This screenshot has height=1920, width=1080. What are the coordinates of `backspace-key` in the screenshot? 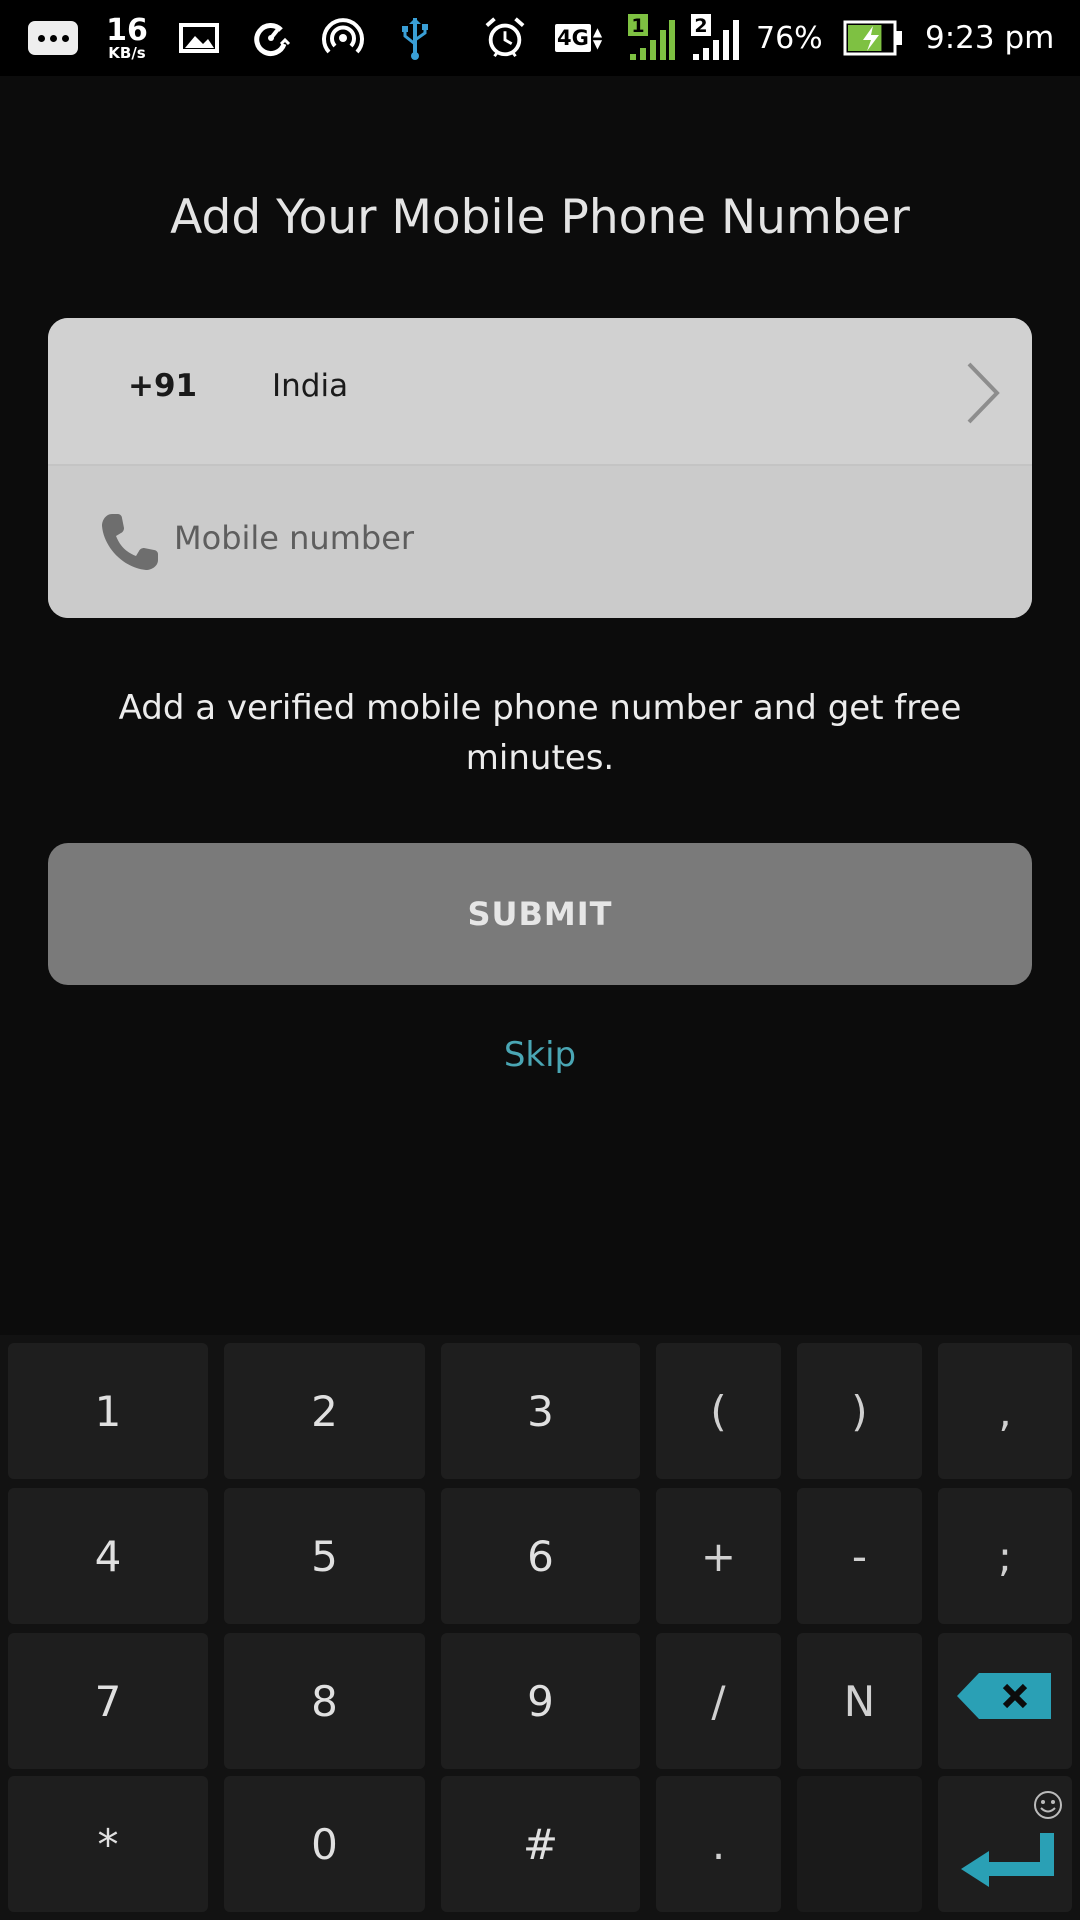 It's located at (1005, 1701).